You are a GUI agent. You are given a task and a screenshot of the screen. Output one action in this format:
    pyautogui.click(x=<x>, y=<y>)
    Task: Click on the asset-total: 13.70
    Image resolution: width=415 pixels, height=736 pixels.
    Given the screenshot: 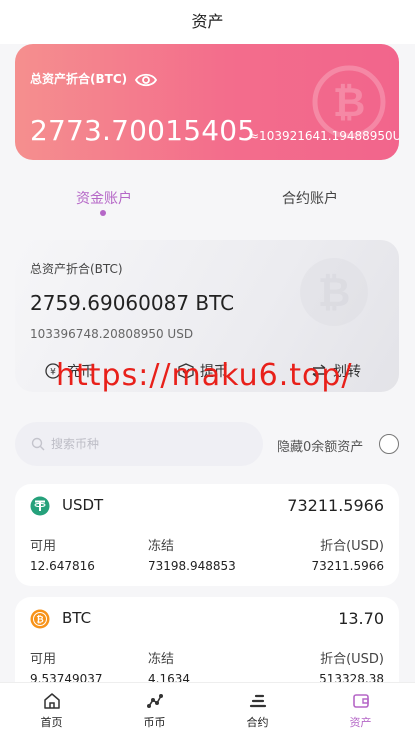 What is the action you would take?
    pyautogui.click(x=361, y=618)
    